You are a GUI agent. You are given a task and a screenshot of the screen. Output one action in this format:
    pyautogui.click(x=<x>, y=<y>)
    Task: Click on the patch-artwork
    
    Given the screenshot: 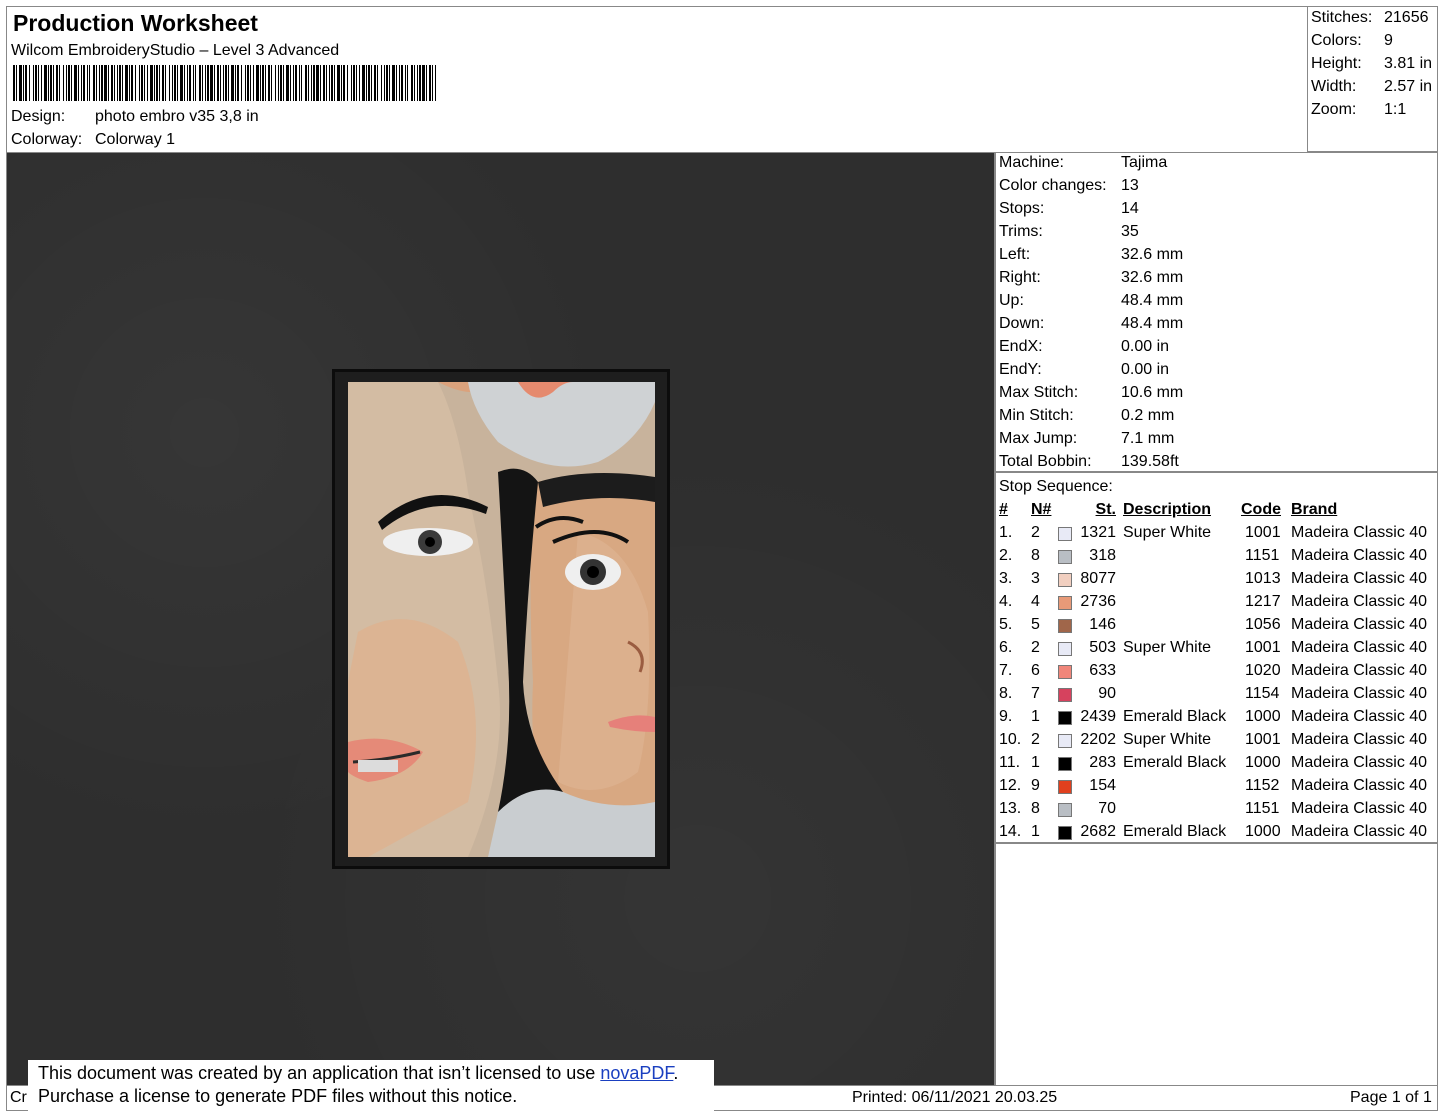 What is the action you would take?
    pyautogui.click(x=501, y=619)
    